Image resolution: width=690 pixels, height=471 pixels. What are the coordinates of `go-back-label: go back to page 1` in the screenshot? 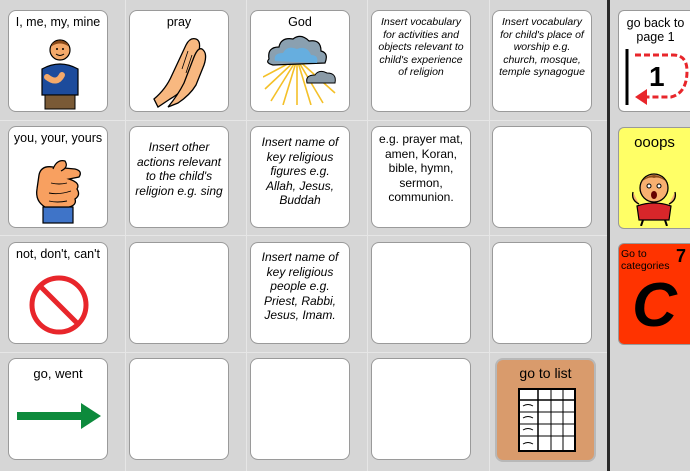 It's located at (655, 30).